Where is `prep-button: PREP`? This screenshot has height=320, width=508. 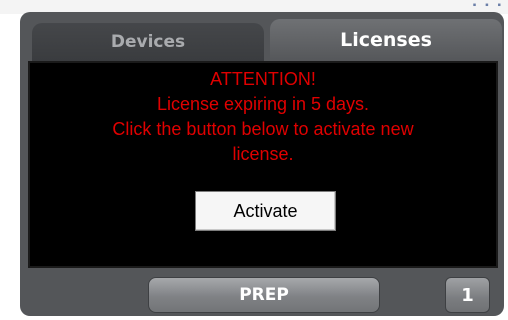
prep-button: PREP is located at coordinates (264, 295).